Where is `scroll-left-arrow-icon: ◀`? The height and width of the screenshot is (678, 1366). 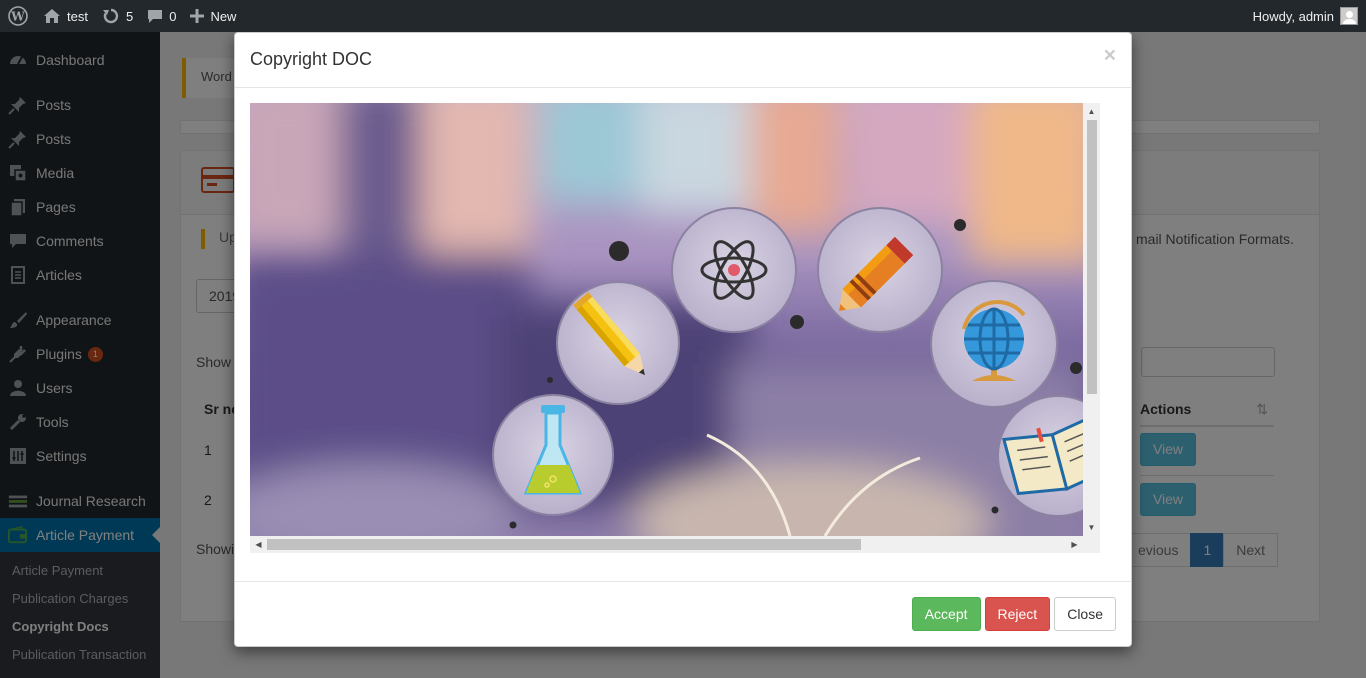 scroll-left-arrow-icon: ◀ is located at coordinates (258, 544).